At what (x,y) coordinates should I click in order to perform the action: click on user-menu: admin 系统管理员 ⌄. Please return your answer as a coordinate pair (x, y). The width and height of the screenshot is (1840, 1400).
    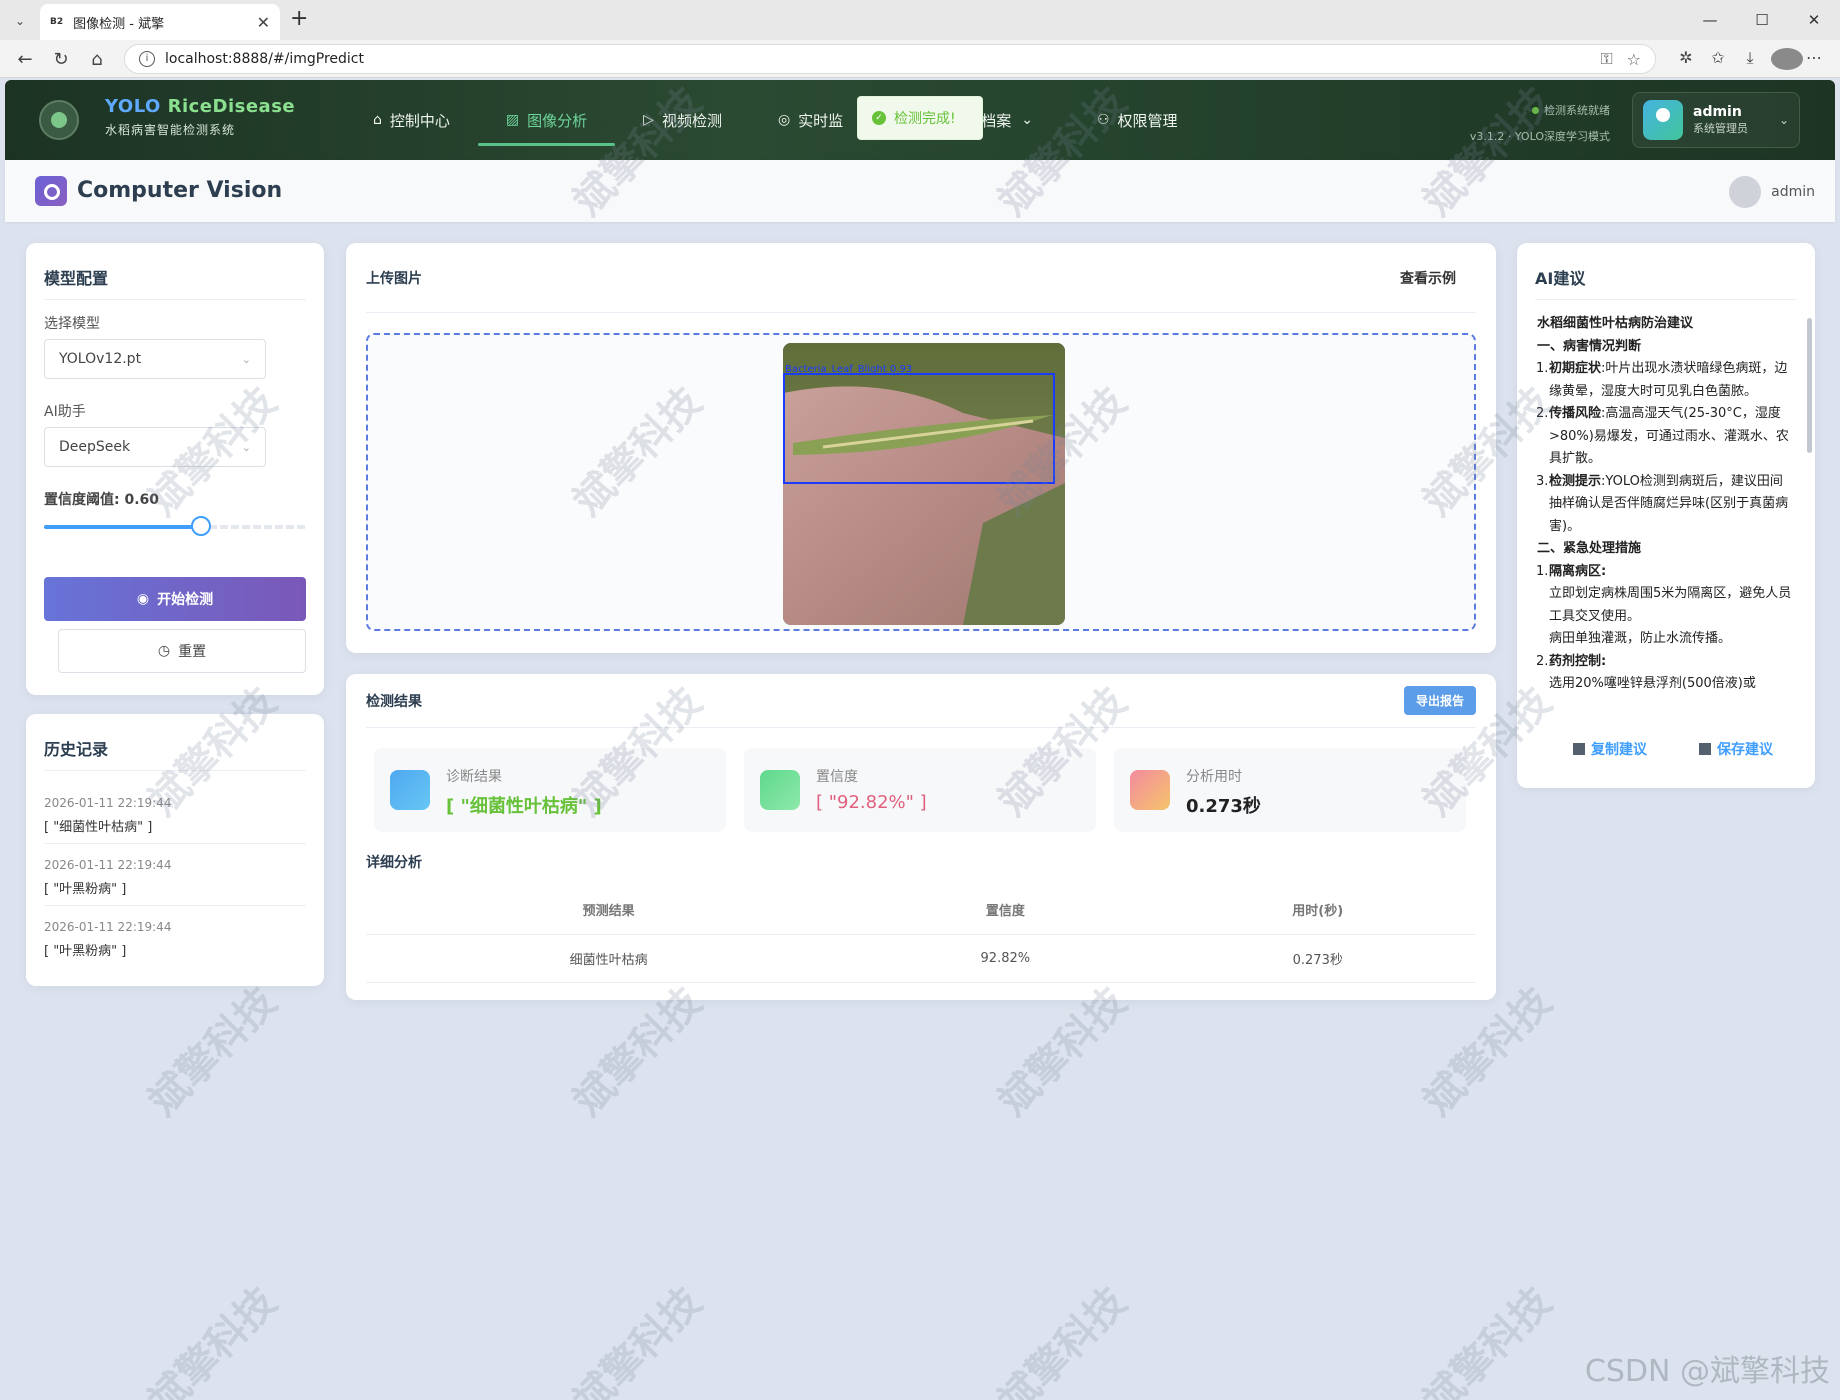
    Looking at the image, I should click on (1716, 120).